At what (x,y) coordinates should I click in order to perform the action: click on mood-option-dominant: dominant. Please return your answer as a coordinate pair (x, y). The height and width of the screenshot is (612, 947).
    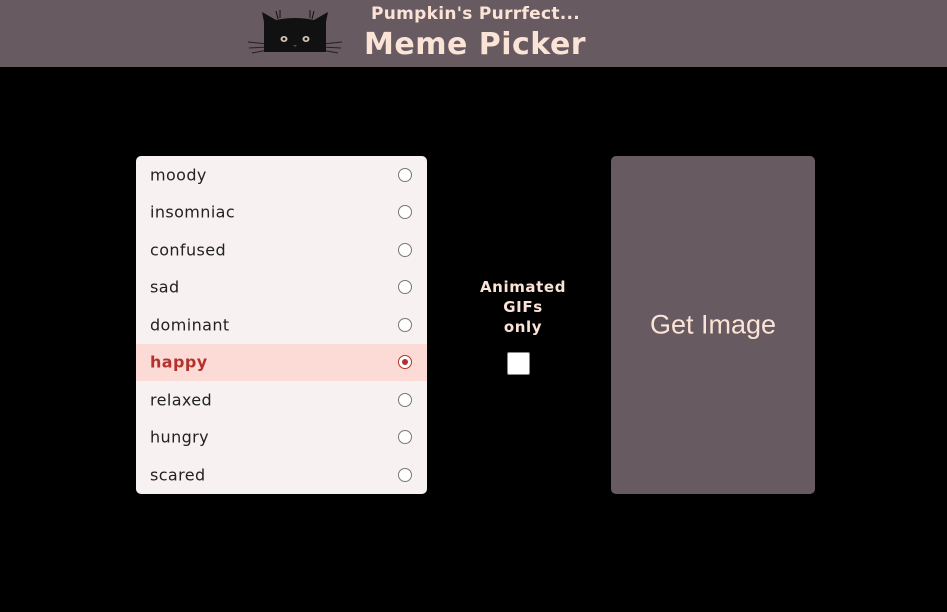
    Looking at the image, I should click on (281, 325).